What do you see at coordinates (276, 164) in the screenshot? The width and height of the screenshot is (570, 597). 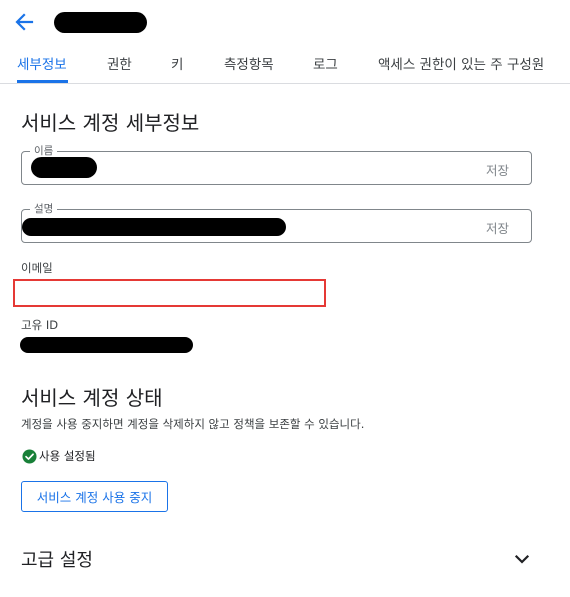 I see `name-field: 이름 저장` at bounding box center [276, 164].